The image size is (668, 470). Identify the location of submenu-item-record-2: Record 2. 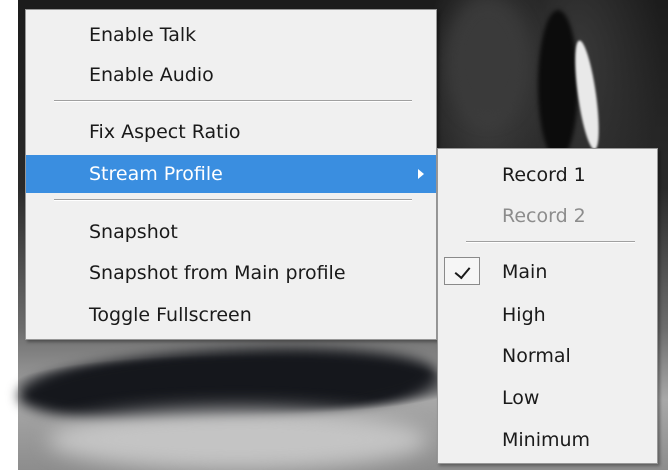
(547, 216).